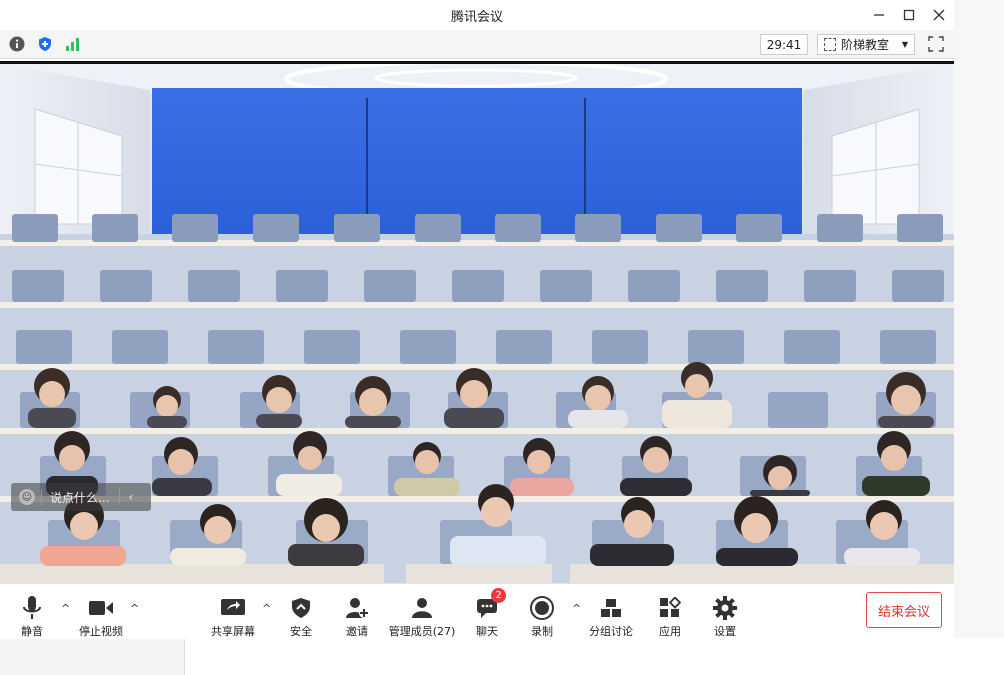  I want to click on meeting-timer: 29:41, so click(784, 44).